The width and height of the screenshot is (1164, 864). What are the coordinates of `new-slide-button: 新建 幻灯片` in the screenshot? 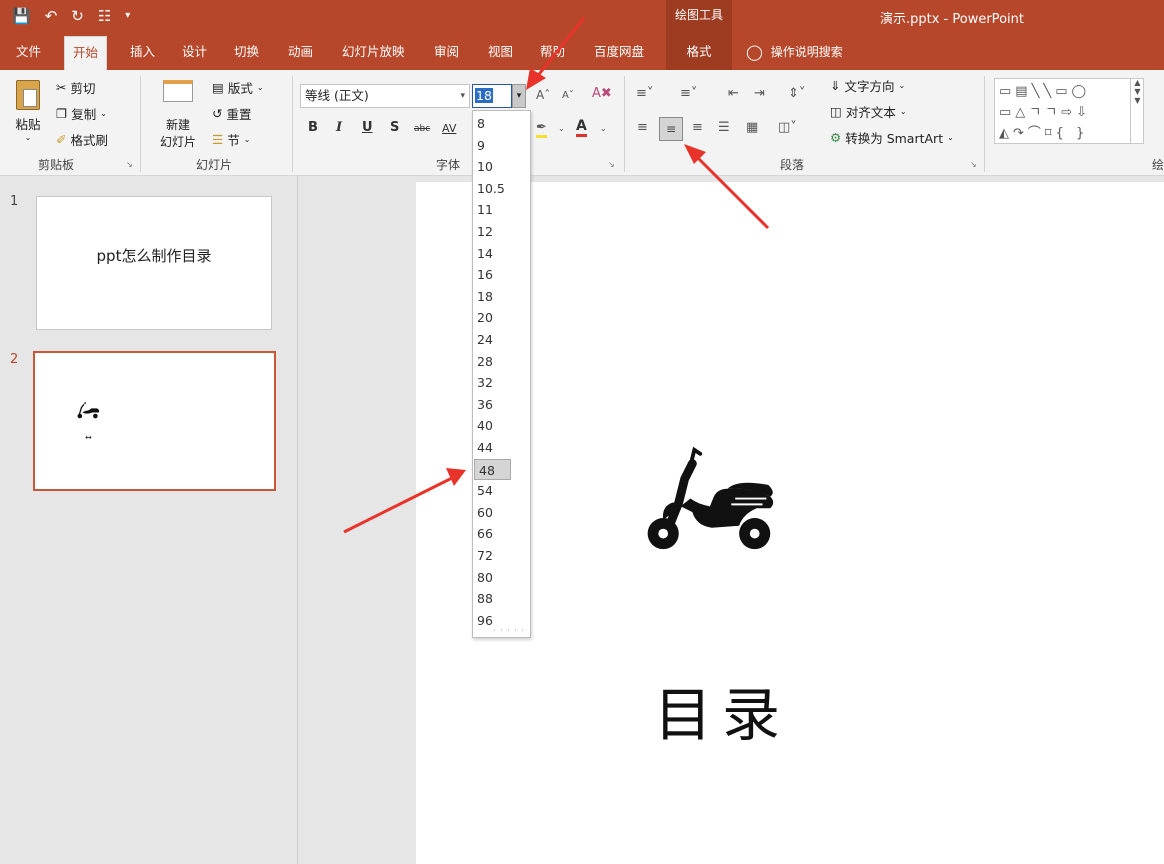 It's located at (178, 116).